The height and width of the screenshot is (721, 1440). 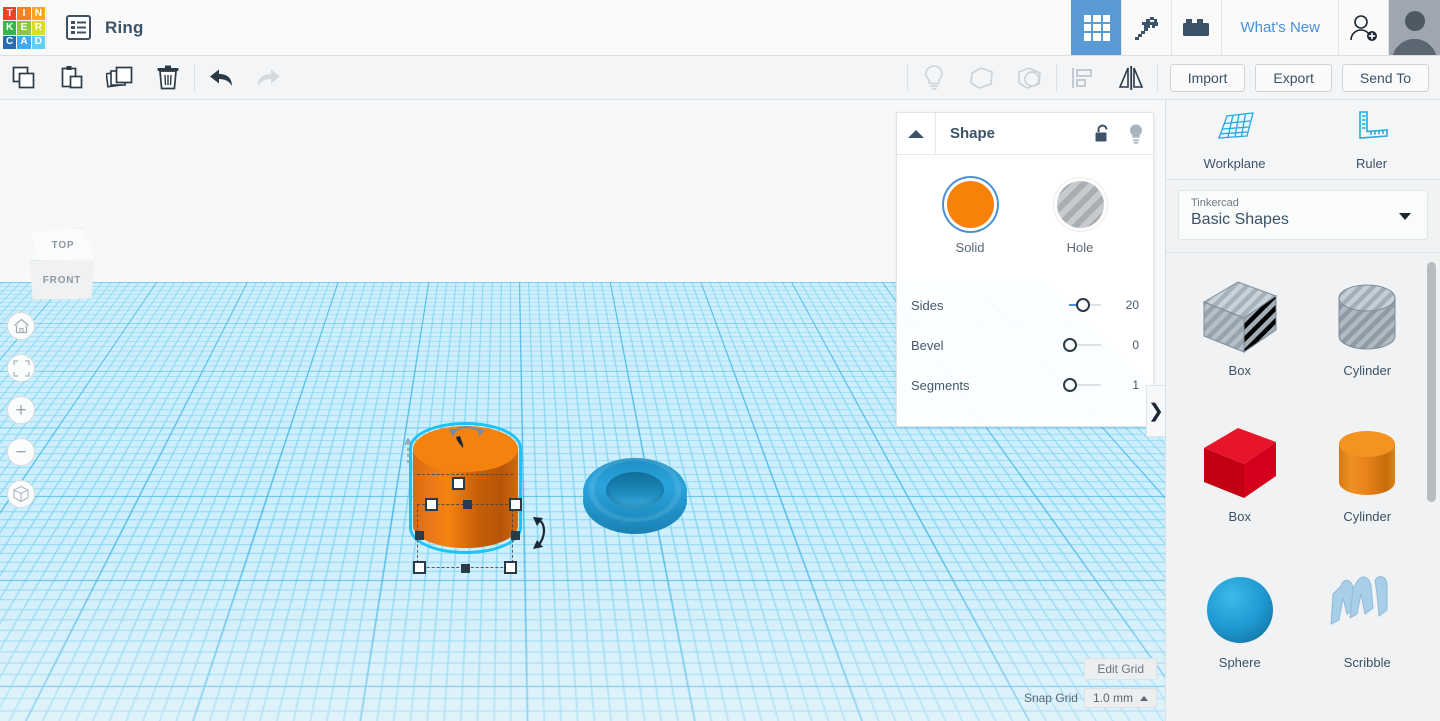 What do you see at coordinates (1234, 163) in the screenshot?
I see `workplane-label: Workplane` at bounding box center [1234, 163].